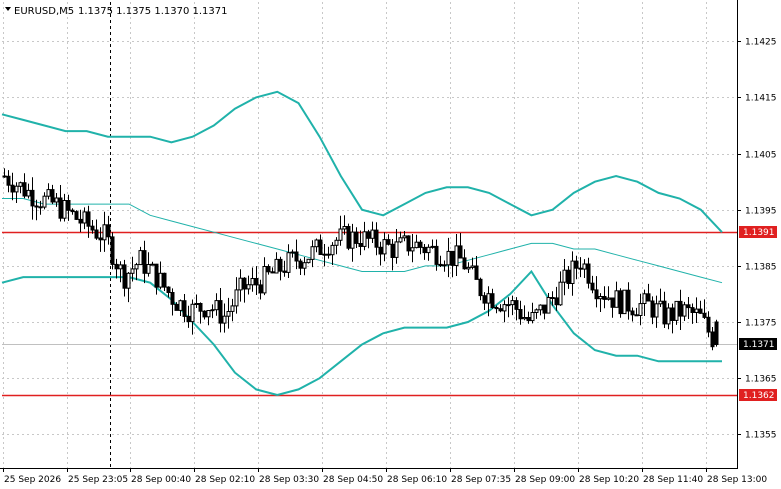 Image resolution: width=781 pixels, height=489 pixels. What do you see at coordinates (353, 480) in the screenshot?
I see `x-tick-label: 28 Sep 04:50` at bounding box center [353, 480].